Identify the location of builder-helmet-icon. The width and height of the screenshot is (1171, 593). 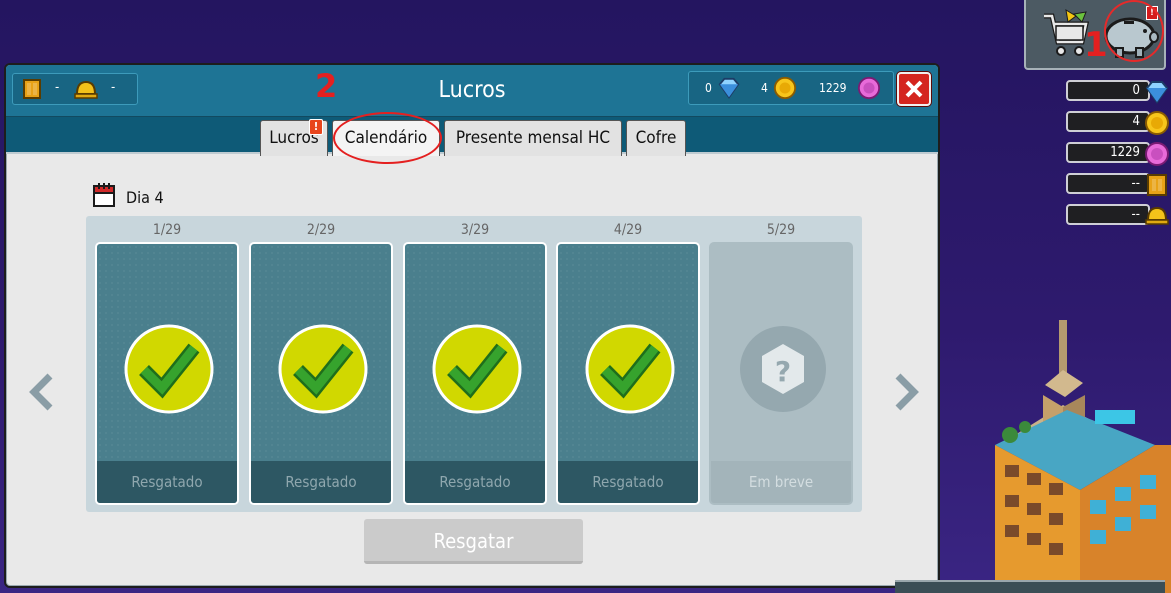
(1157, 215).